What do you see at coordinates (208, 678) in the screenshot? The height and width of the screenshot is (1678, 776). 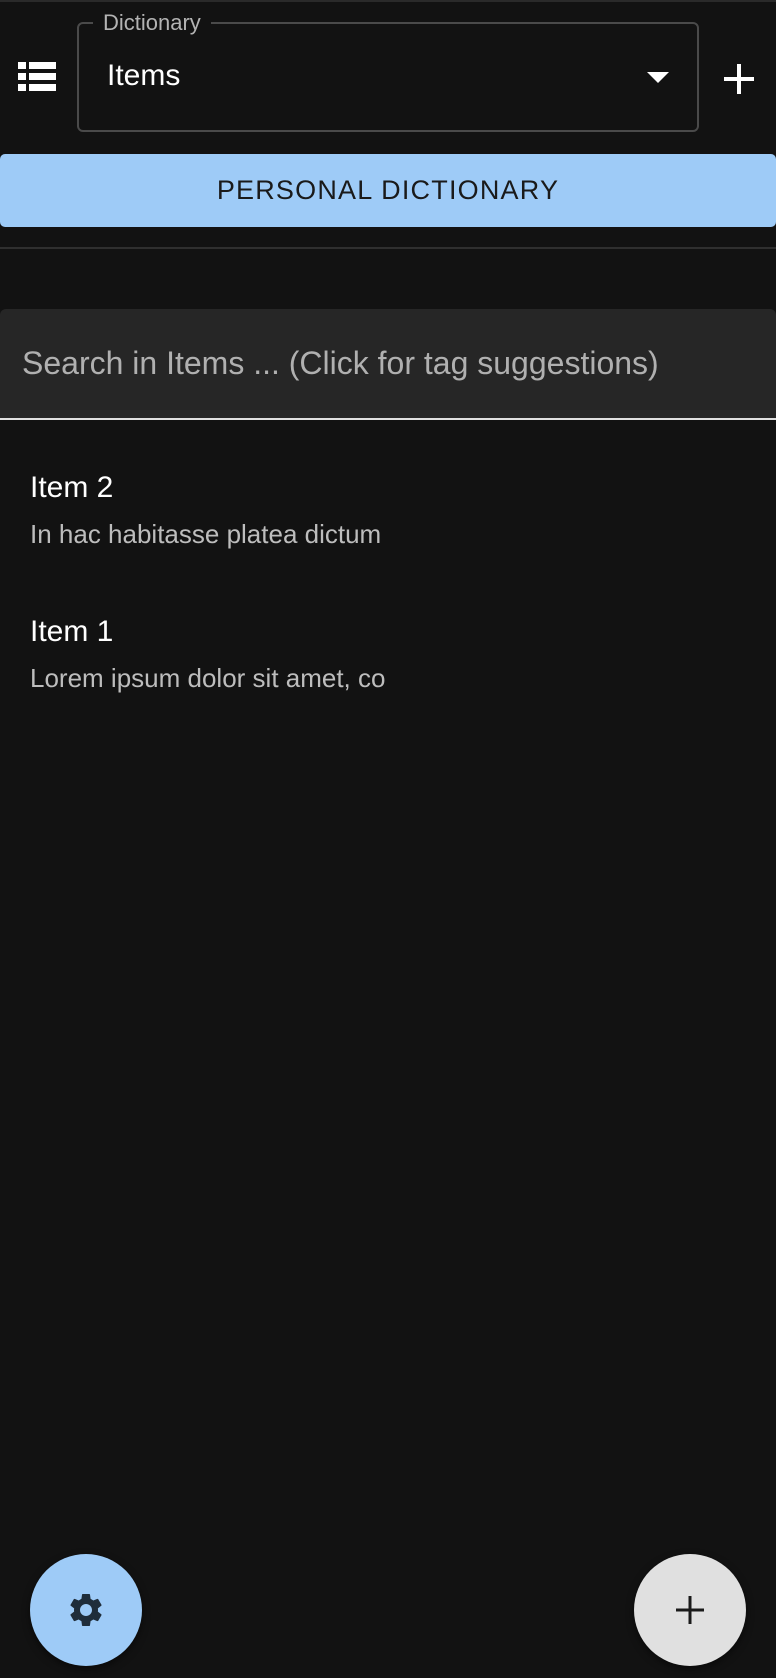 I see `item-description: Lorem ipsum dolor sit amet, co` at bounding box center [208, 678].